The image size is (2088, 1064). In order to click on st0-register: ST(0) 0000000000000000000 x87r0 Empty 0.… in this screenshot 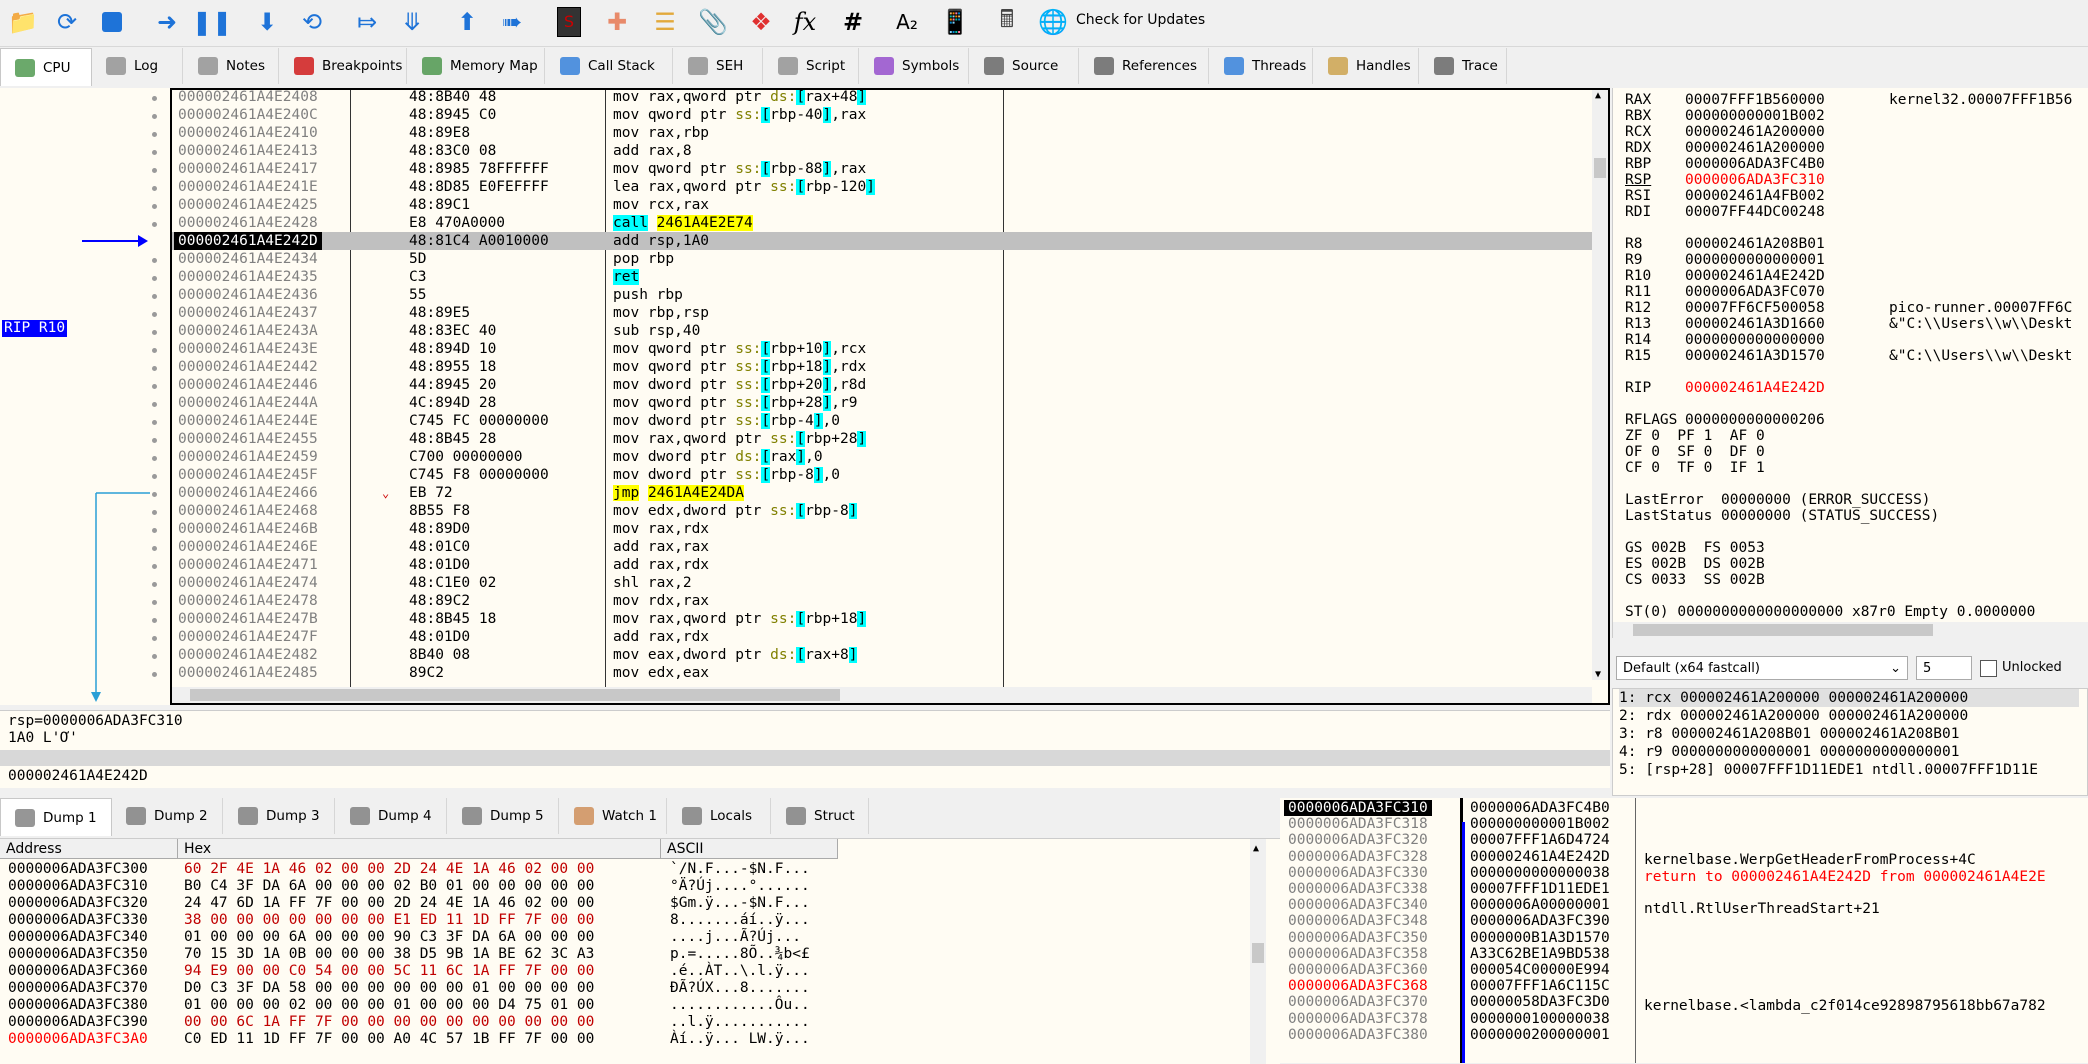, I will do `click(1830, 612)`.